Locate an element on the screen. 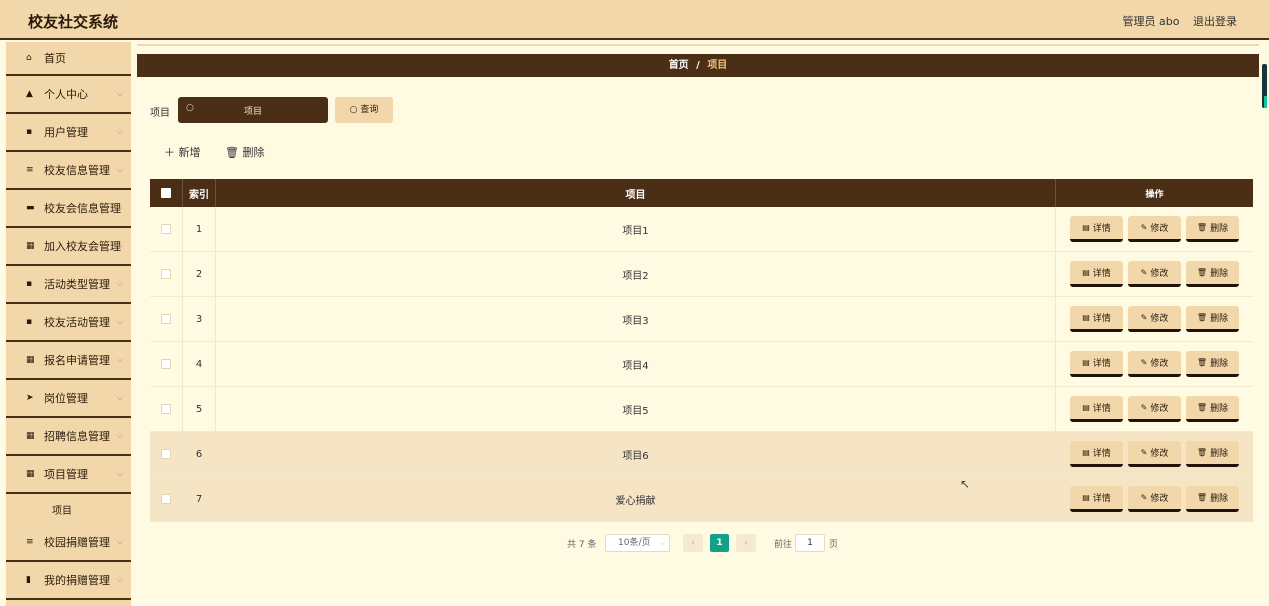 The height and width of the screenshot is (606, 1269). pencil-icon: ✎ is located at coordinates (1144, 317).